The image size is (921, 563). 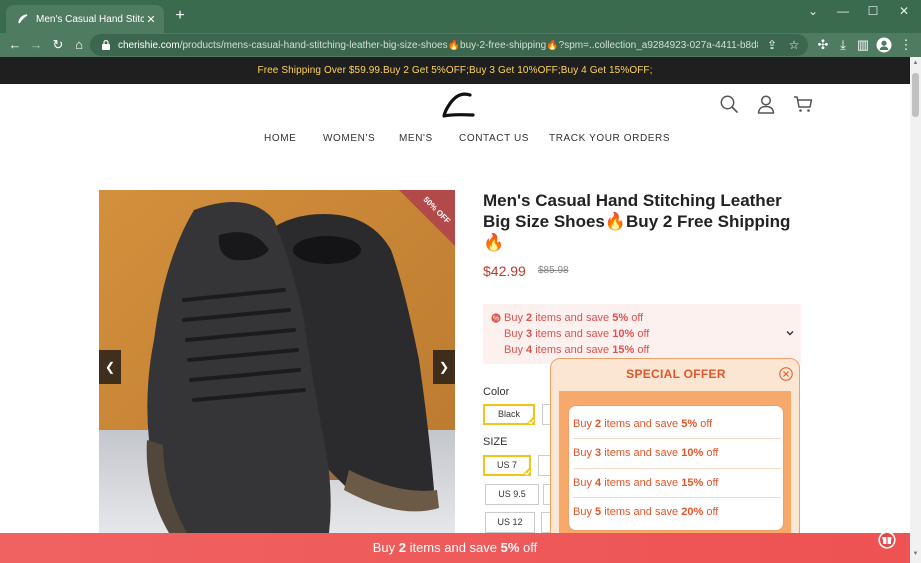 What do you see at coordinates (915, 554) in the screenshot?
I see `scroll-down-icon: ▼` at bounding box center [915, 554].